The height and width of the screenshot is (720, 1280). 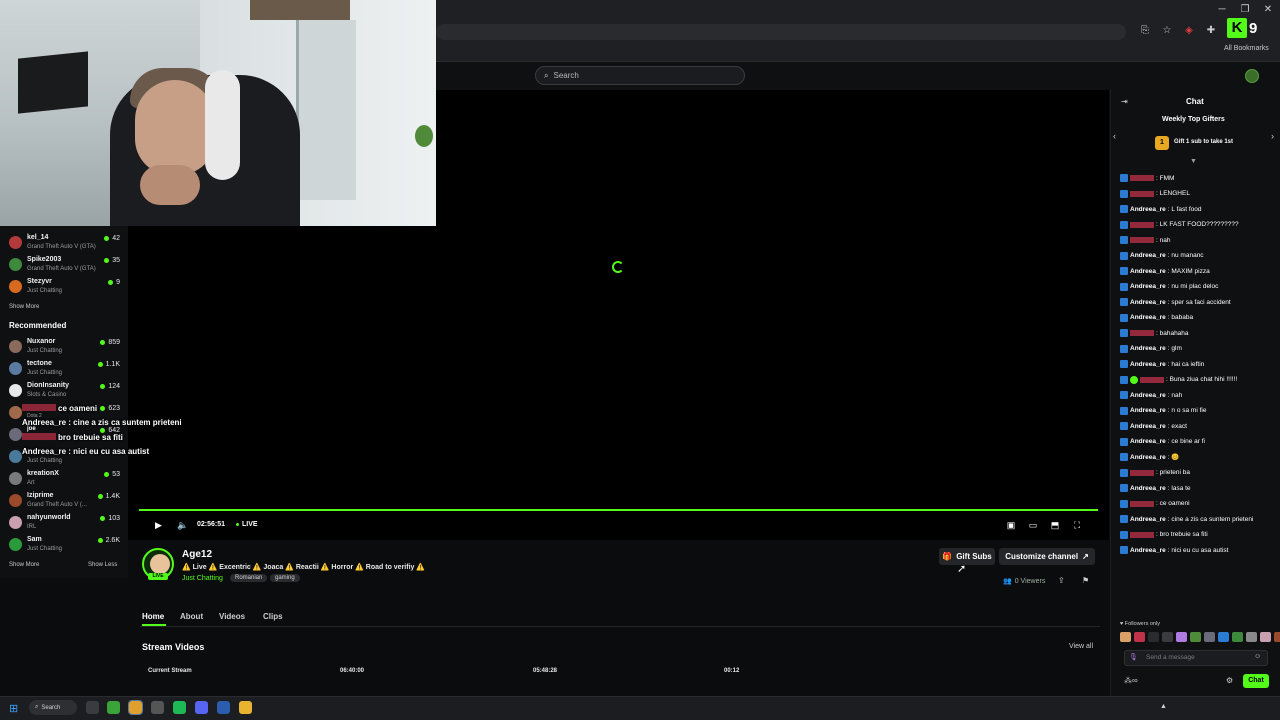 I want to click on channel-name: Age12, so click(x=197, y=554).